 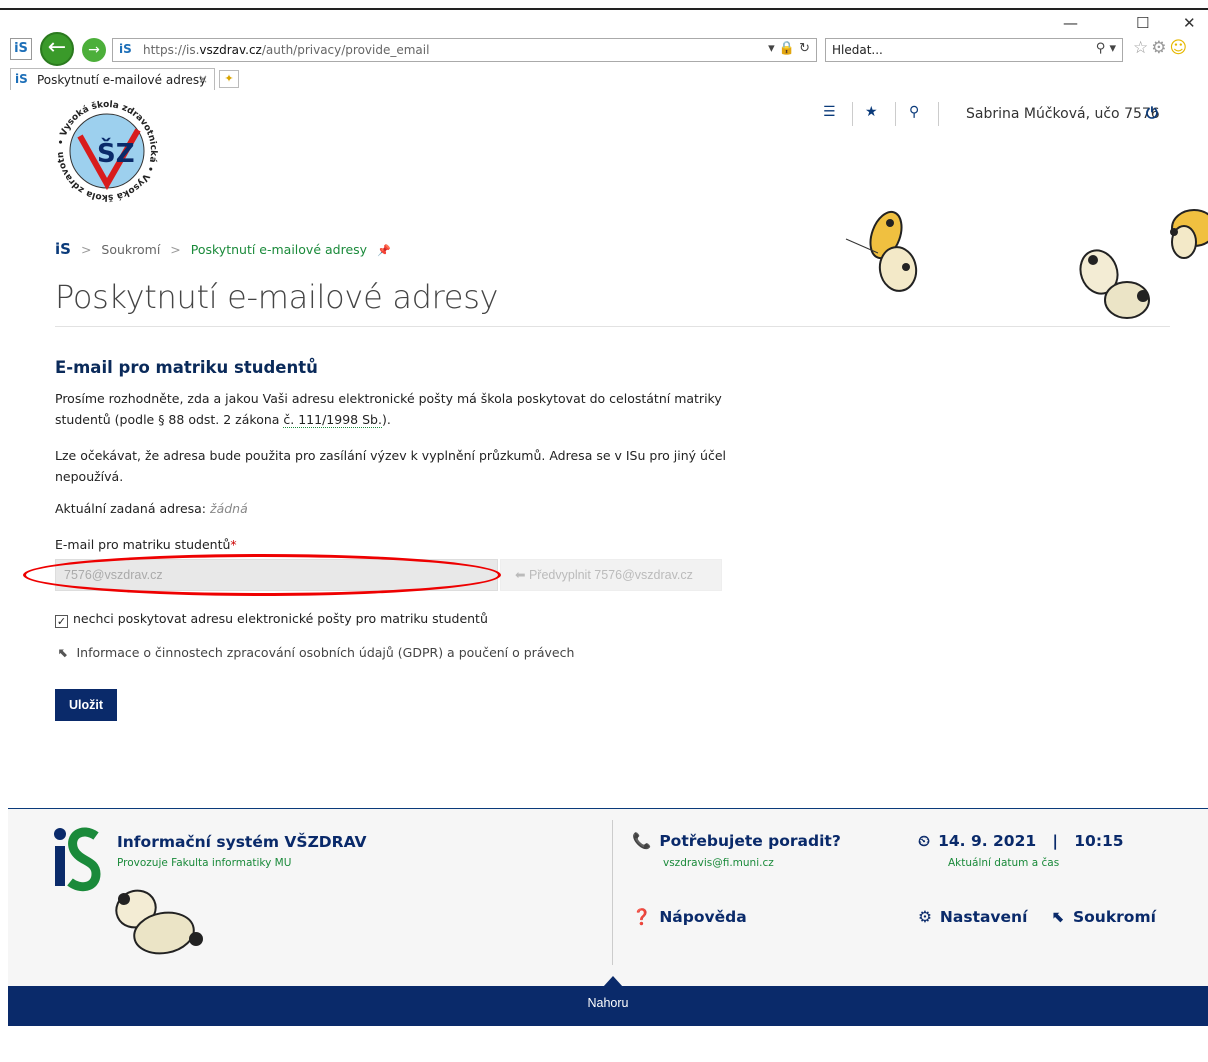 What do you see at coordinates (642, 917) in the screenshot?
I see `question-circle-icon: ❓` at bounding box center [642, 917].